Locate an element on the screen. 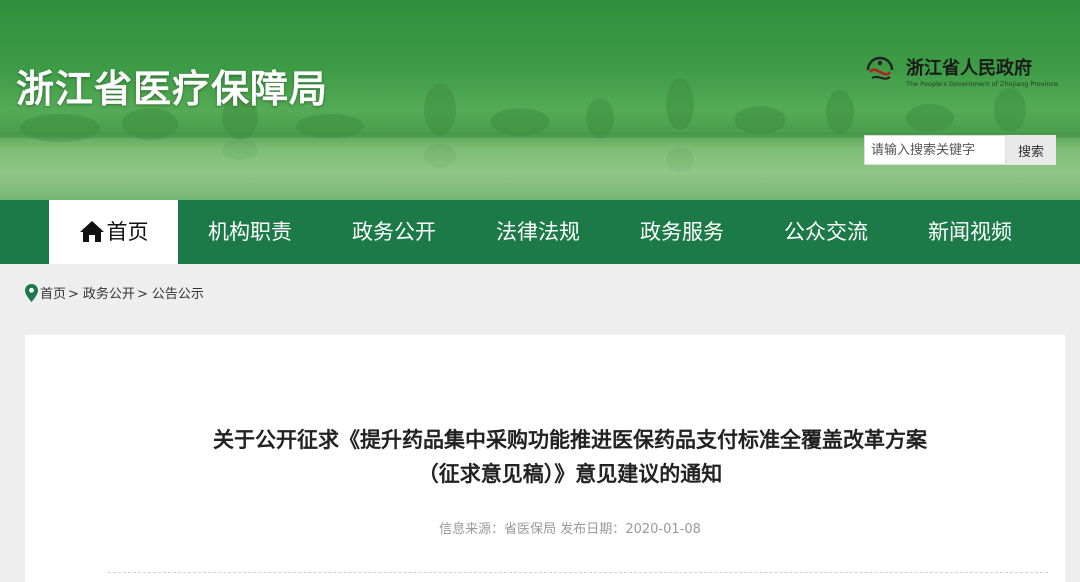 The width and height of the screenshot is (1080, 582). search-box: 搜索 is located at coordinates (960, 150).